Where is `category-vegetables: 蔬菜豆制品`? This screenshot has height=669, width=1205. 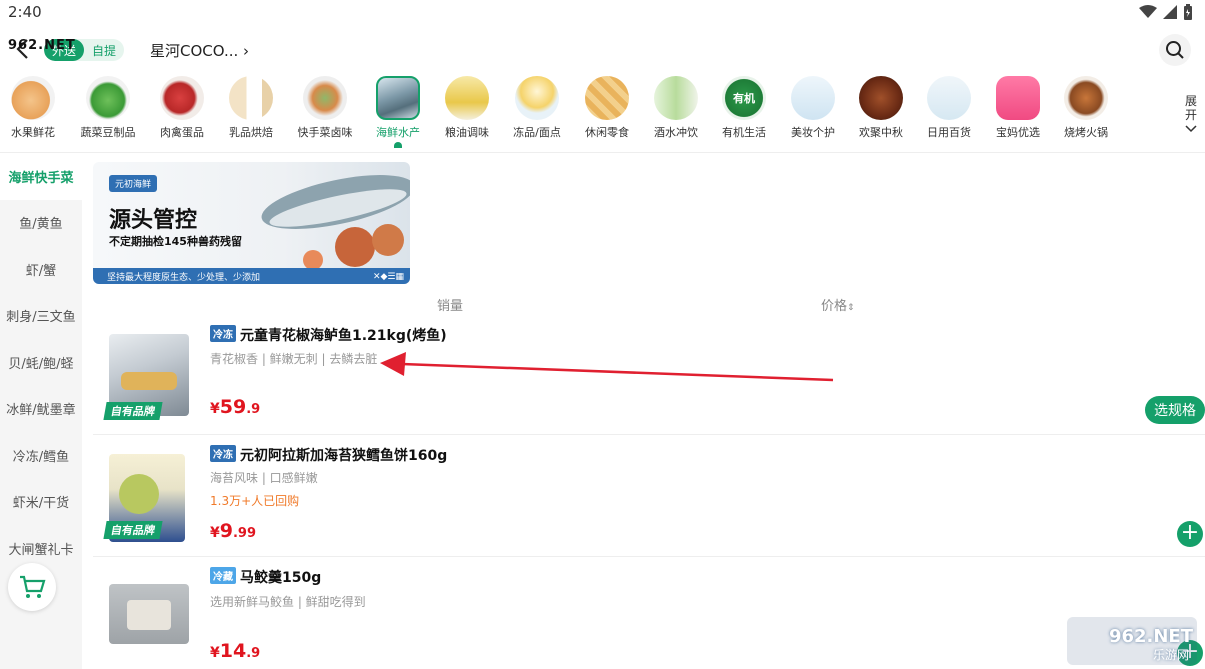 category-vegetables: 蔬菜豆制品 is located at coordinates (108, 107).